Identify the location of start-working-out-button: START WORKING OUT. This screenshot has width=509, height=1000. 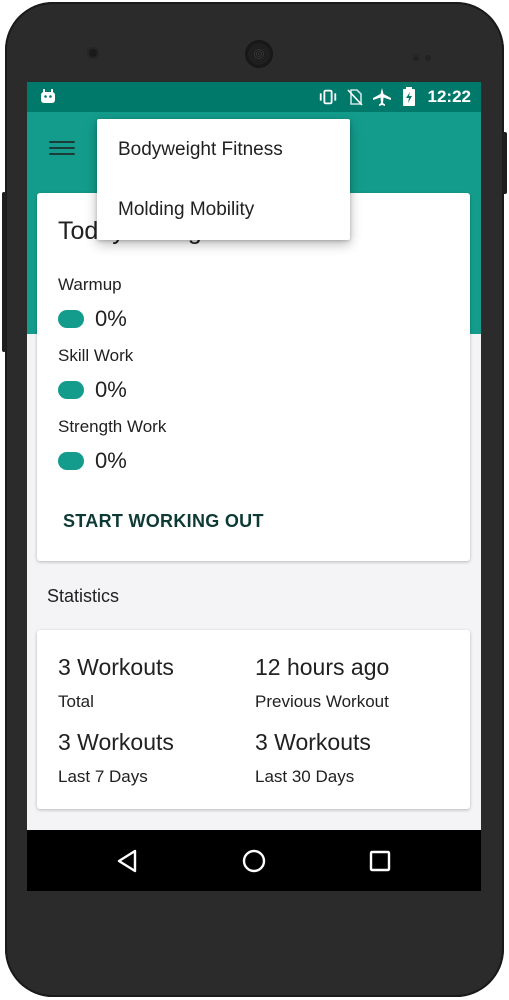
(163, 521).